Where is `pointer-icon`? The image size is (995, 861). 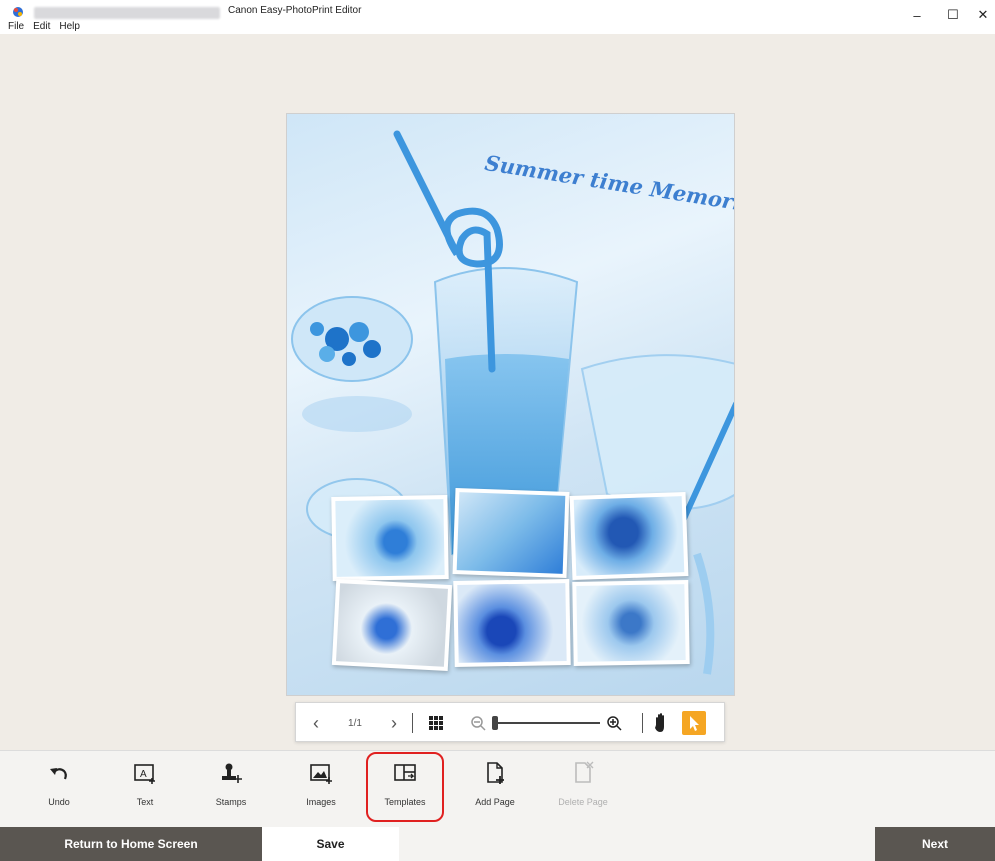
pointer-icon is located at coordinates (694, 723).